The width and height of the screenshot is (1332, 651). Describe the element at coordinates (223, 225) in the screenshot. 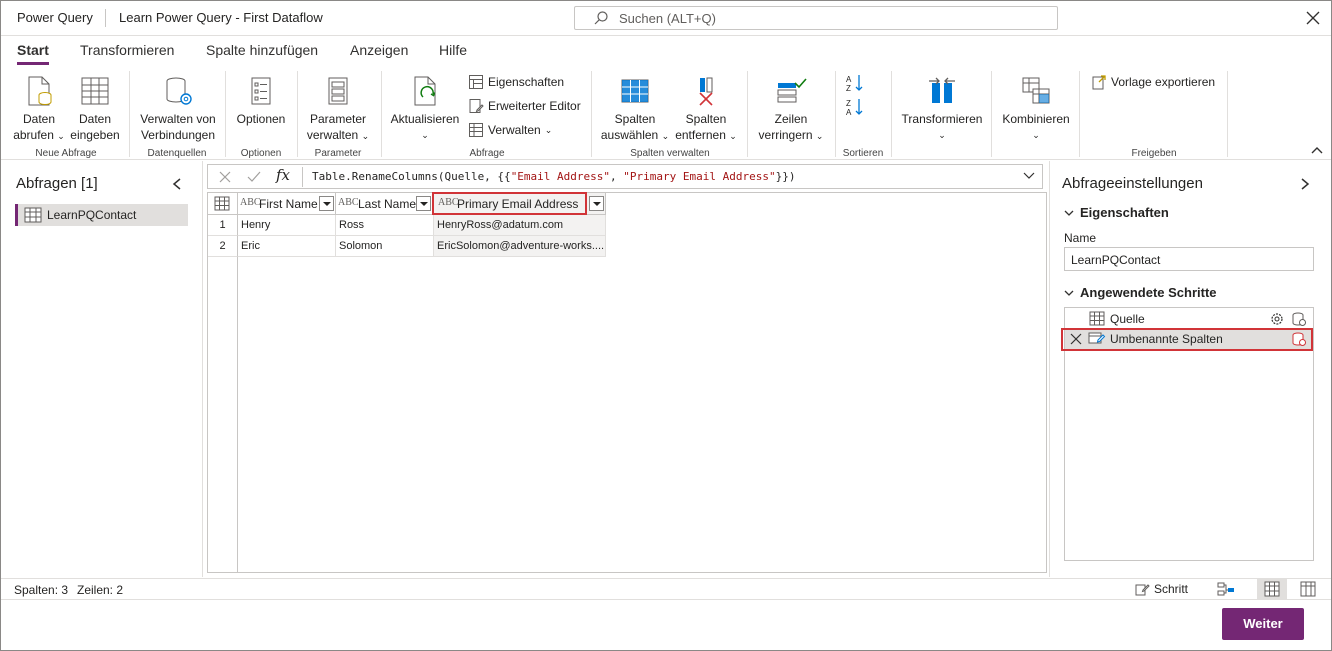

I see `row-number: 1` at that location.